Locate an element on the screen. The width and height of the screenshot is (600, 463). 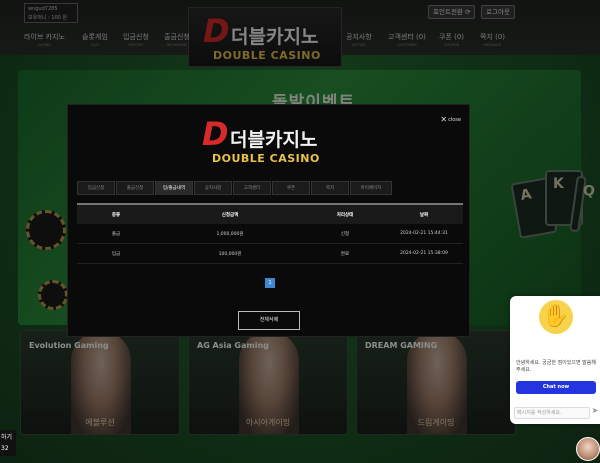
tab-coupon: 쿠폰 is located at coordinates (291, 188).